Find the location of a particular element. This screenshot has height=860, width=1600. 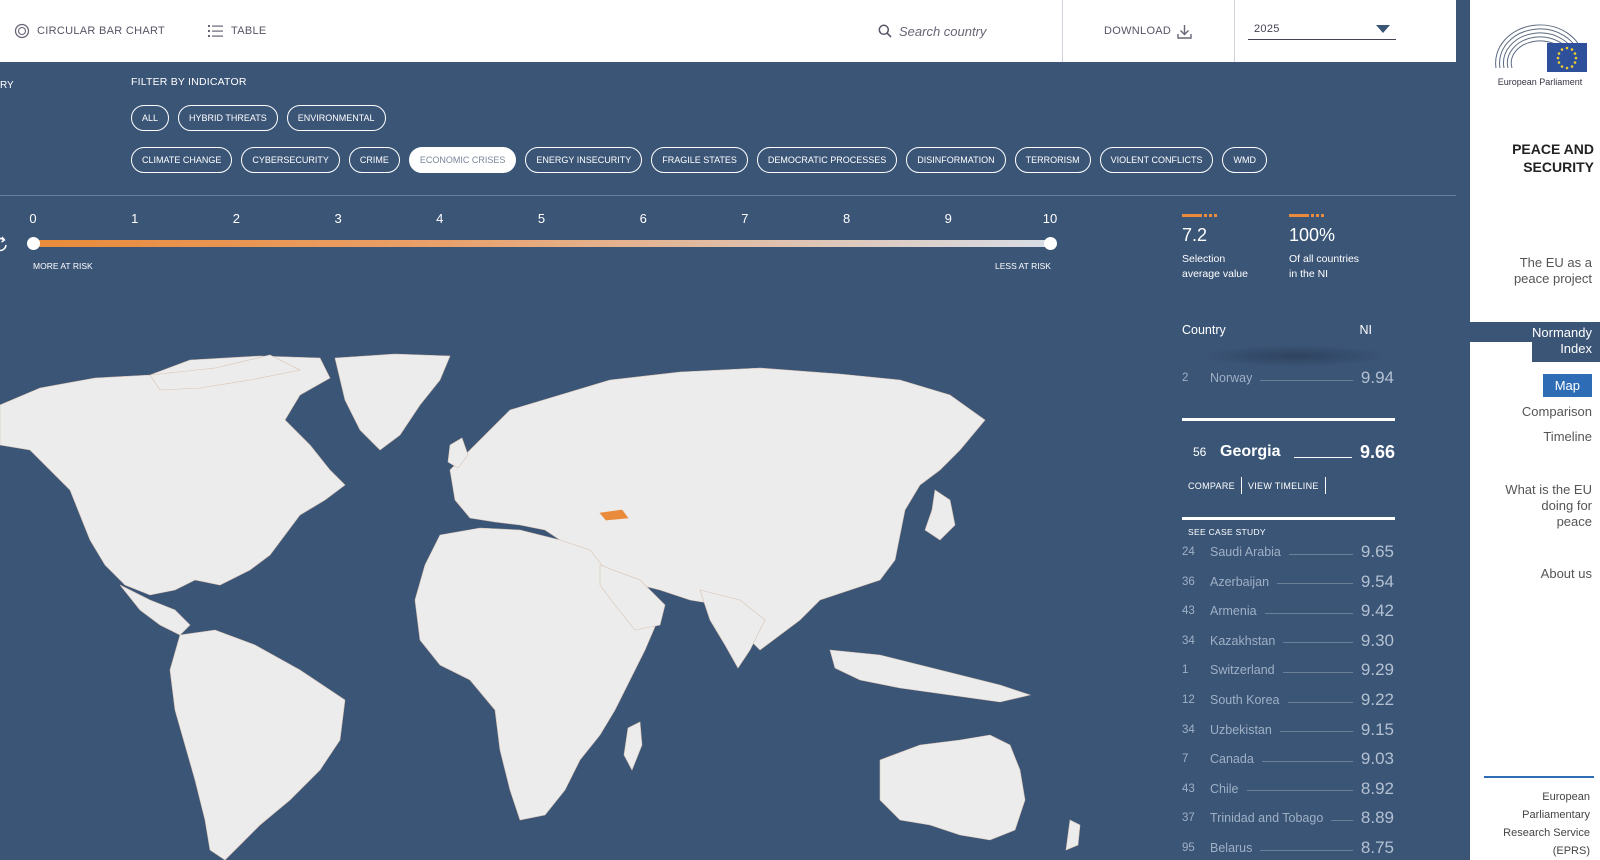

view-timeline-button: VIEW TIMELINE is located at coordinates (1283, 486).